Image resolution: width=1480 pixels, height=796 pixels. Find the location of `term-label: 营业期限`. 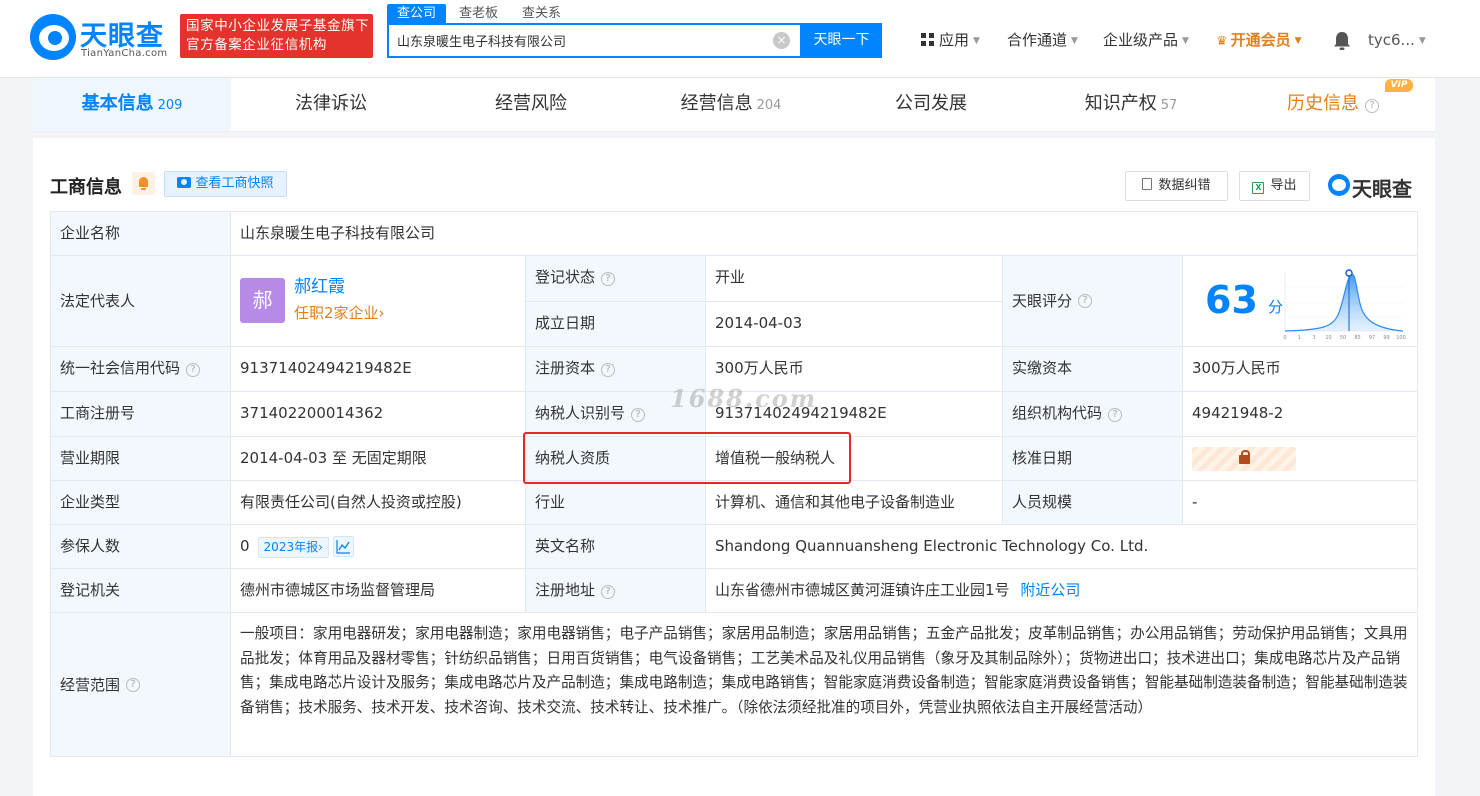

term-label: 营业期限 is located at coordinates (141, 459).